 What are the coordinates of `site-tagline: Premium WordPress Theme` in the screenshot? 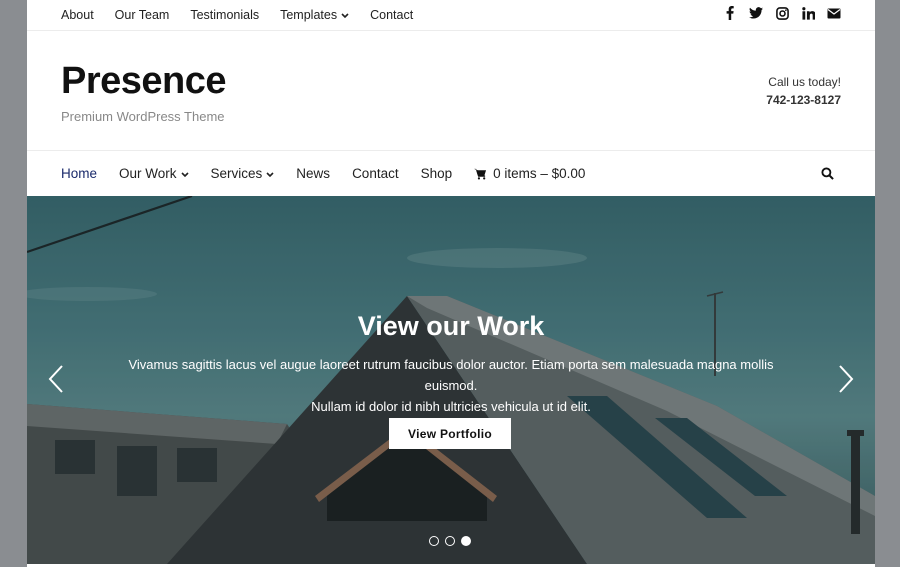 It's located at (143, 116).